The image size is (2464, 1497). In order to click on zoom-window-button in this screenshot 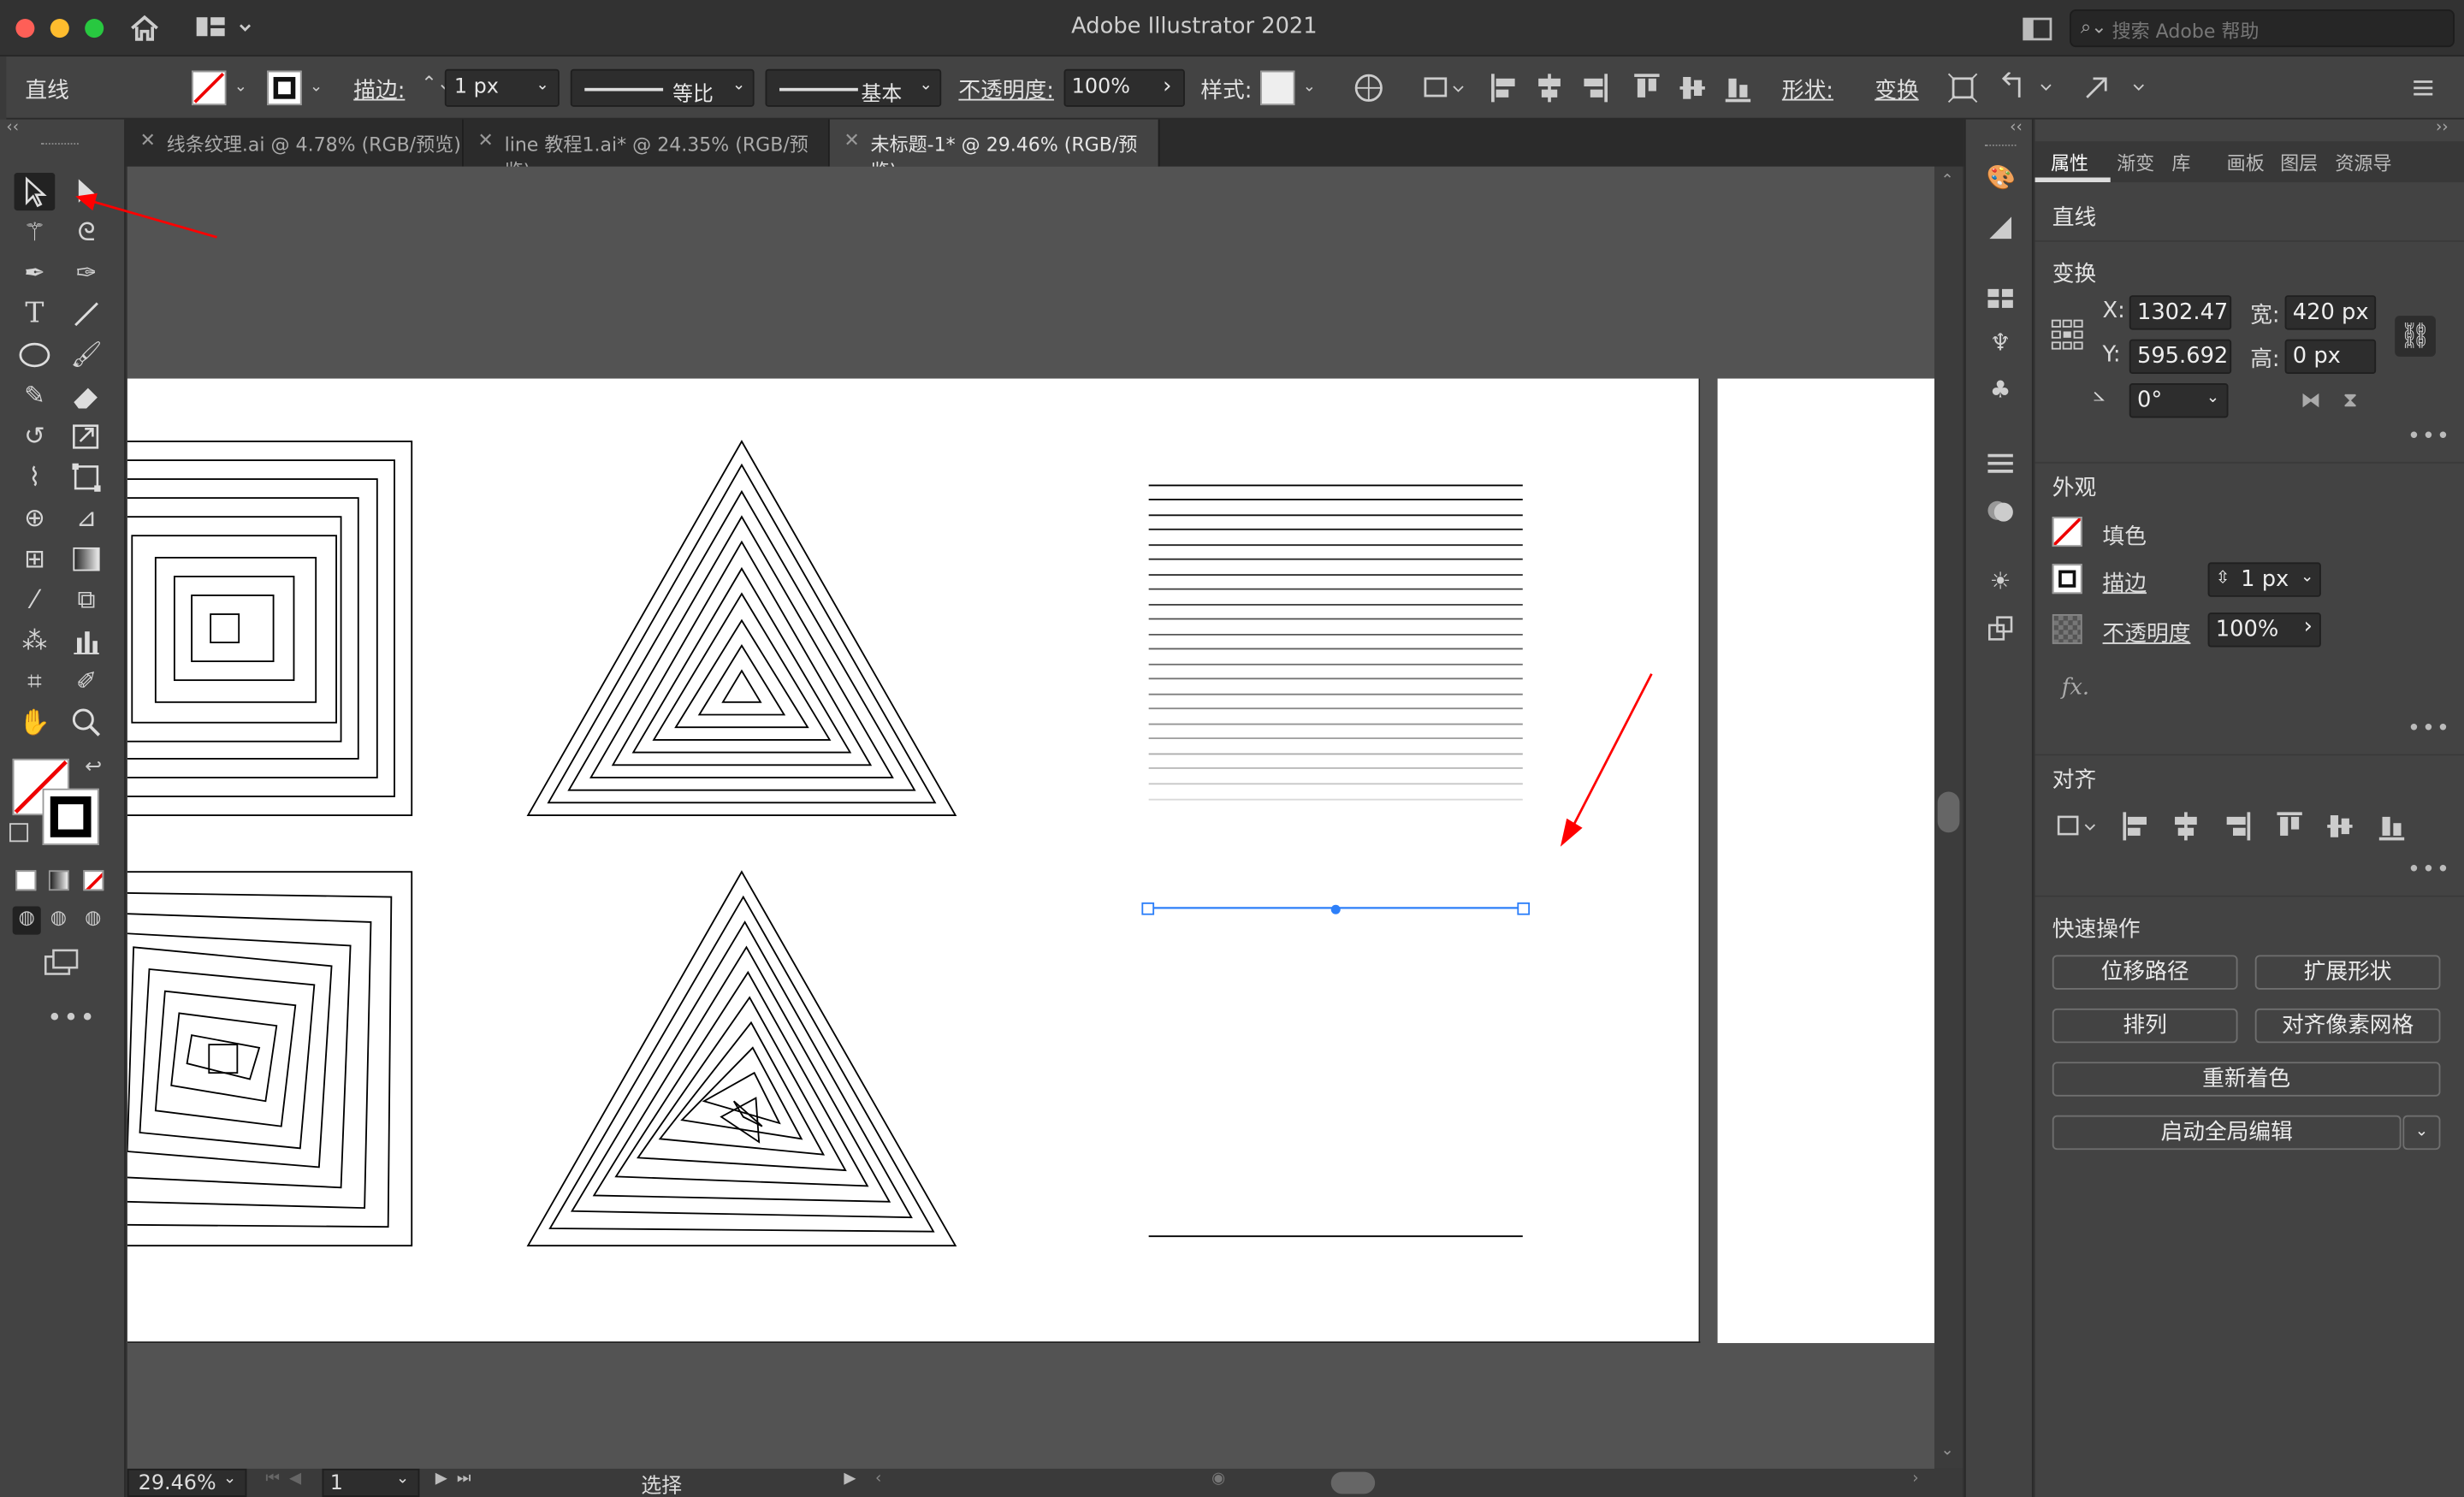, I will do `click(94, 28)`.